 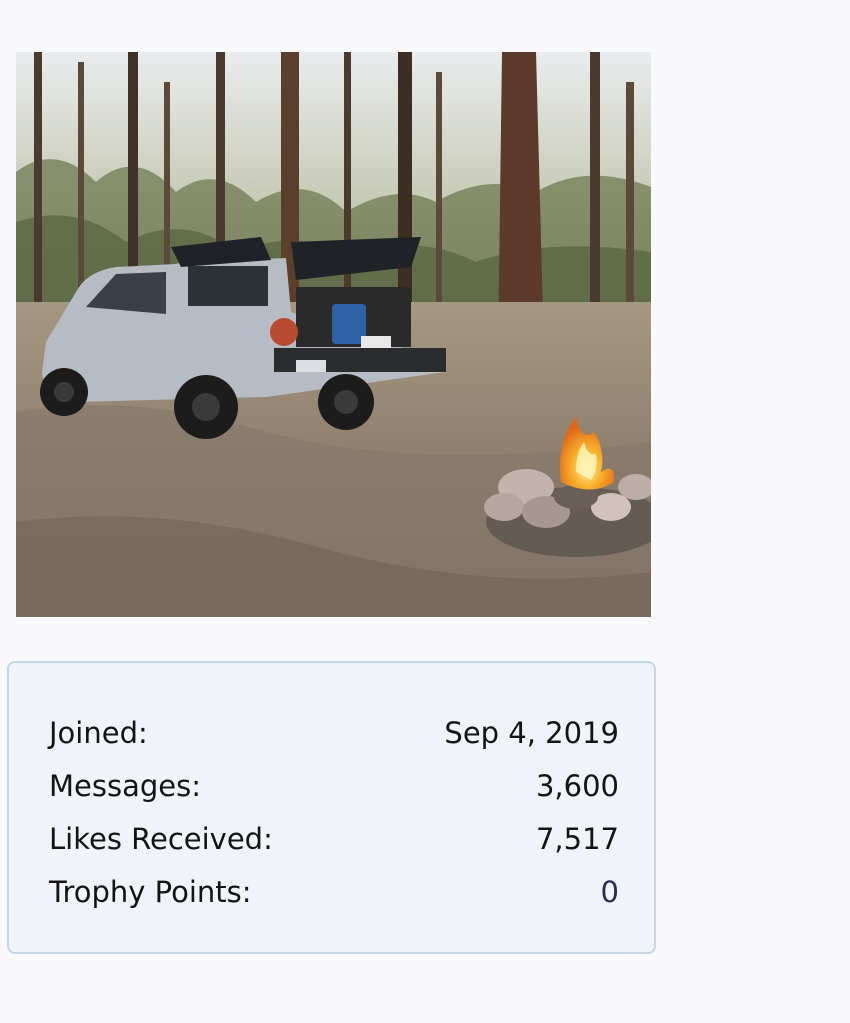 What do you see at coordinates (125, 786) in the screenshot?
I see `stat-label-messages: Messages:` at bounding box center [125, 786].